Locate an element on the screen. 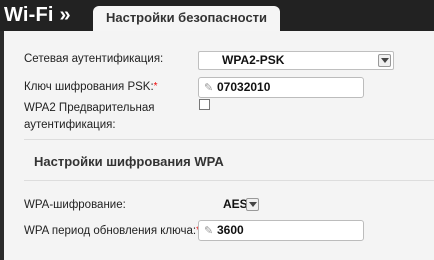  wpa-enc-select: AES is located at coordinates (230, 205).